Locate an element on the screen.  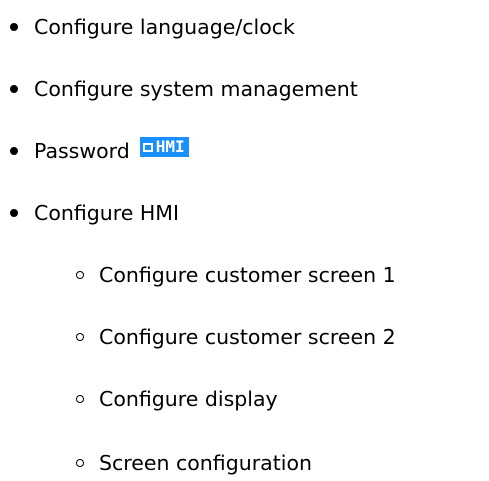
list-item-configure-customer-screen-1: Configure customer screen 1 is located at coordinates (236, 275).